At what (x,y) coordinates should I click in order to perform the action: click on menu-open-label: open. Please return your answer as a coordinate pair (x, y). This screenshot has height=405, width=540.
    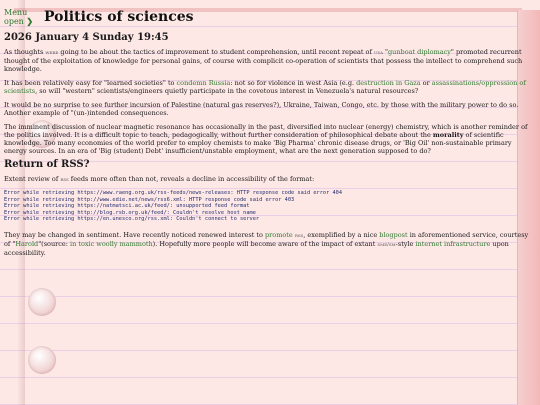
    Looking at the image, I should click on (14, 21).